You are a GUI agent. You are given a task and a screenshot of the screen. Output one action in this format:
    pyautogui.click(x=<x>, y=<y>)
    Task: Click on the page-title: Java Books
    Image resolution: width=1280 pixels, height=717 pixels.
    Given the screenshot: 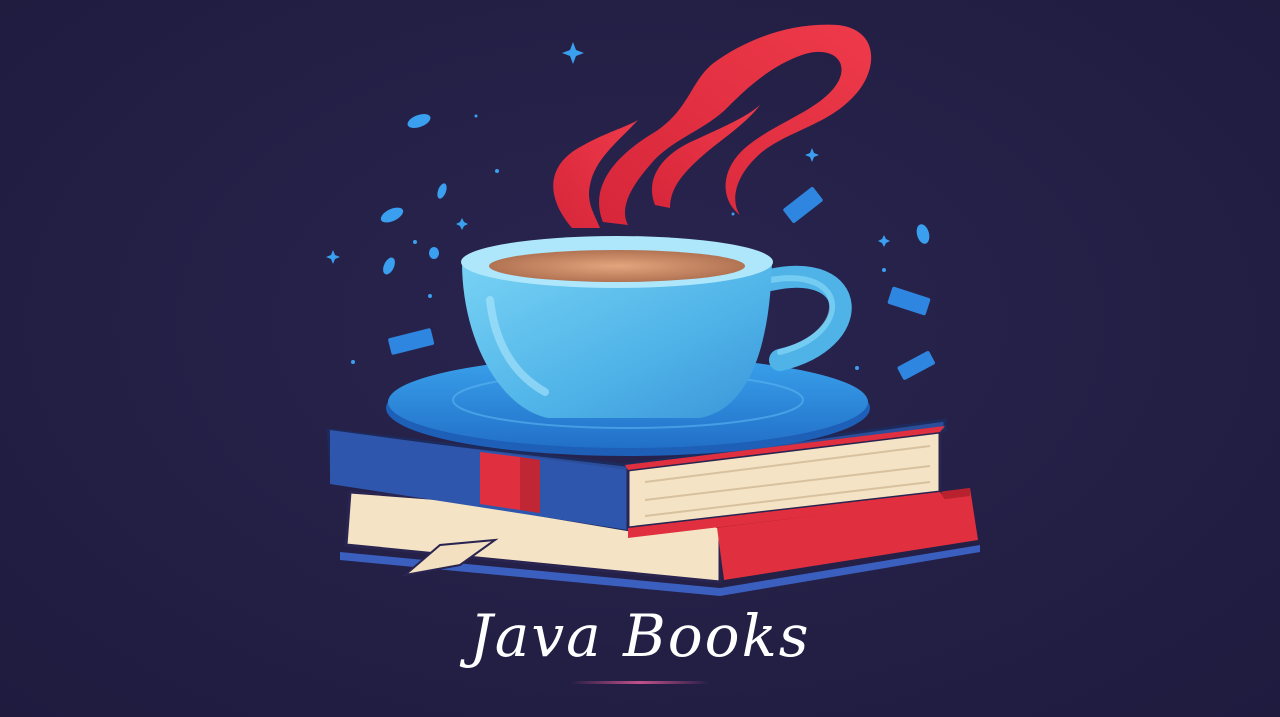 What is the action you would take?
    pyautogui.click(x=640, y=636)
    